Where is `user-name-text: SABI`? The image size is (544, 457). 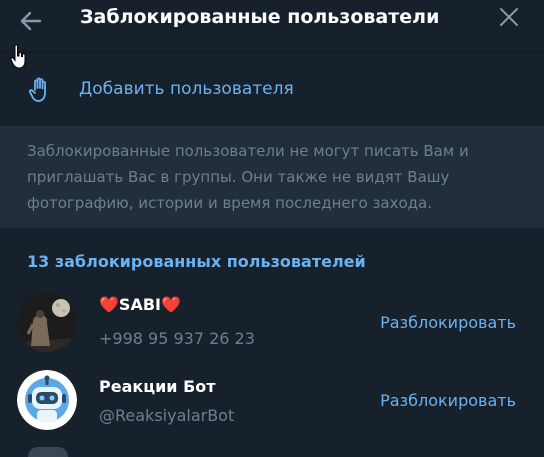
user-name-text: SABI is located at coordinates (139, 304).